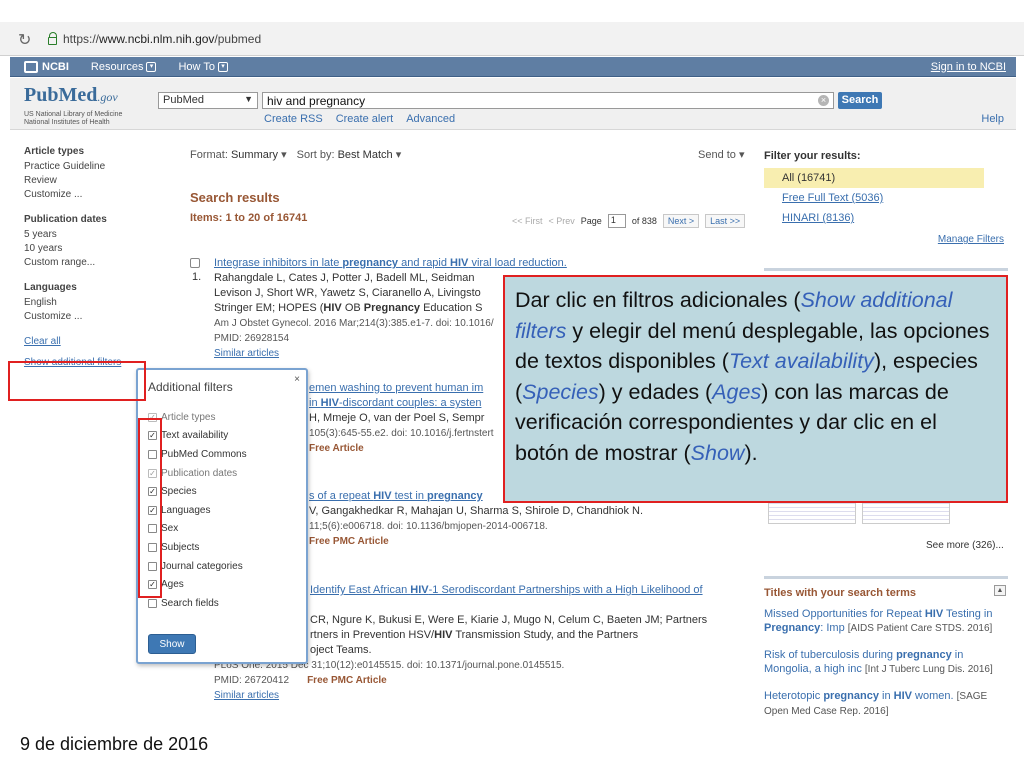 Image resolution: width=1024 pixels, height=768 pixels. Describe the element at coordinates (172, 644) in the screenshot. I see `show-button: Show` at that location.